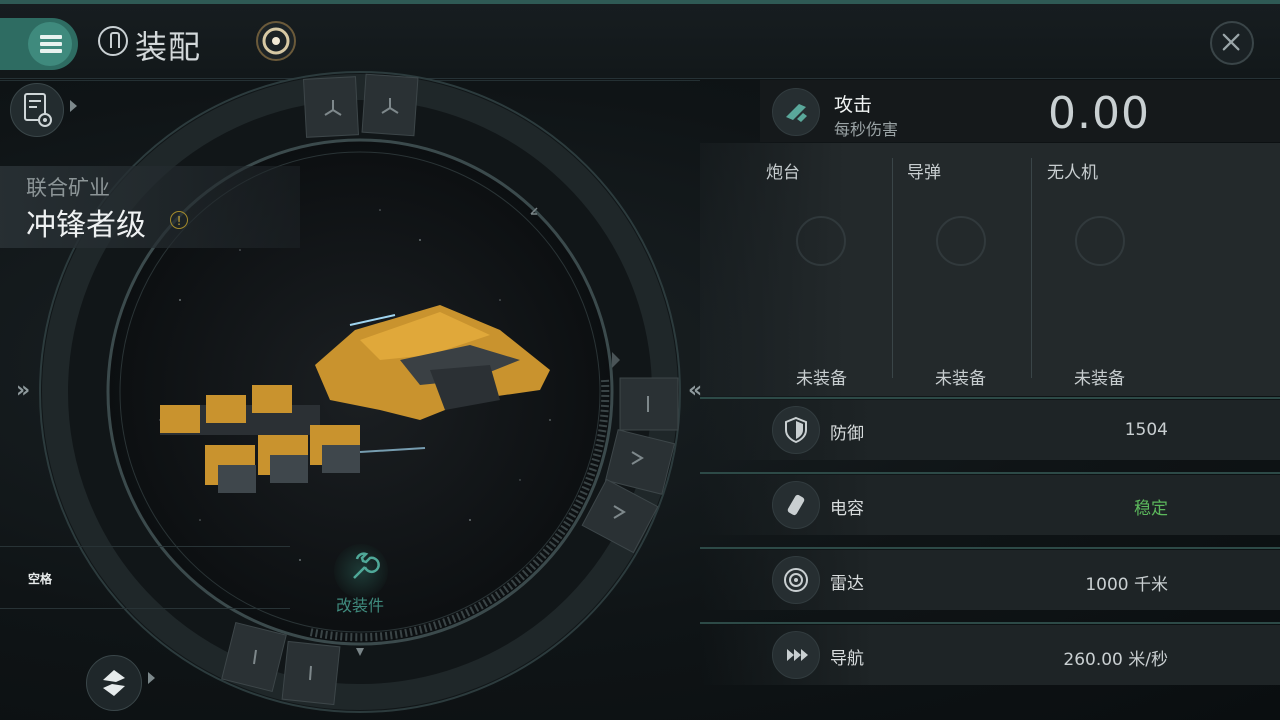  I want to click on empty-slot-label: 空格, so click(40, 579).